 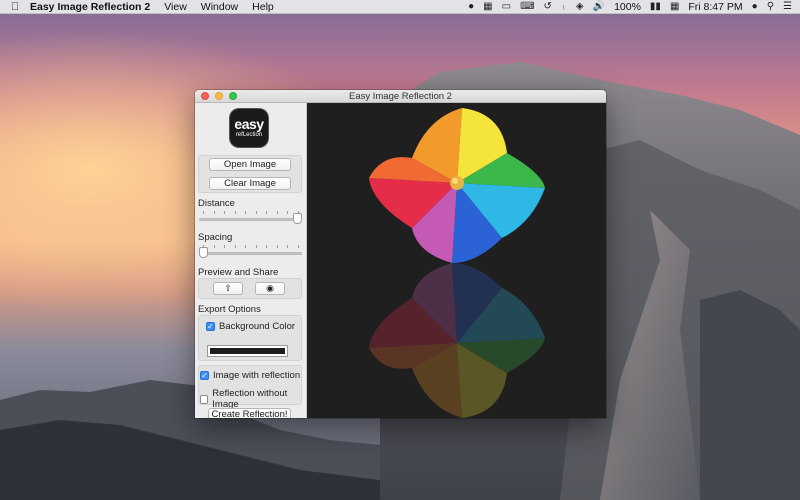 I want to click on share-button: ⇧, so click(x=228, y=288).